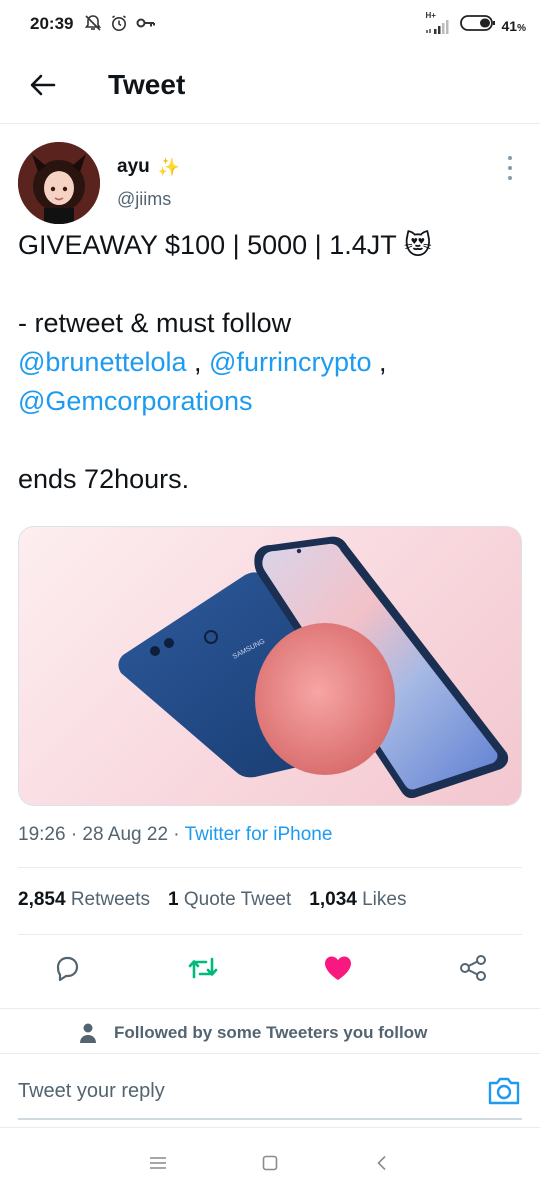 The height and width of the screenshot is (1200, 540). I want to click on share-icon, so click(473, 970).